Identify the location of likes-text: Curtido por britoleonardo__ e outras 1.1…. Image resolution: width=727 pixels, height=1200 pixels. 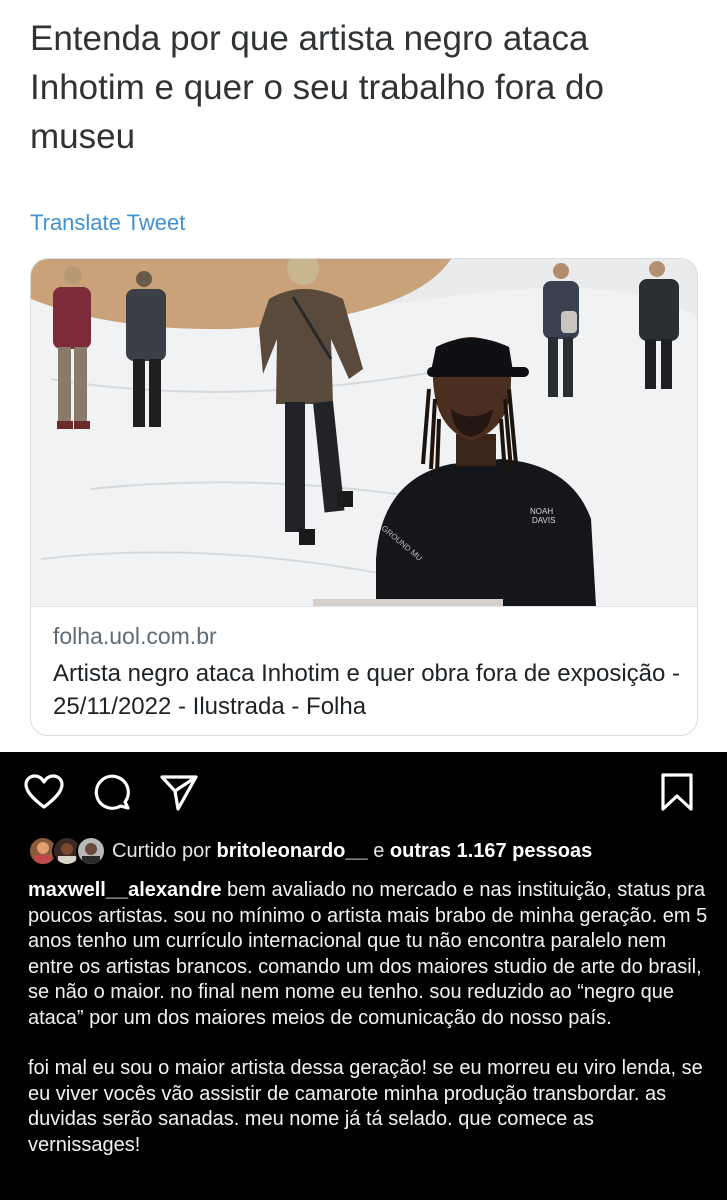
(352, 851).